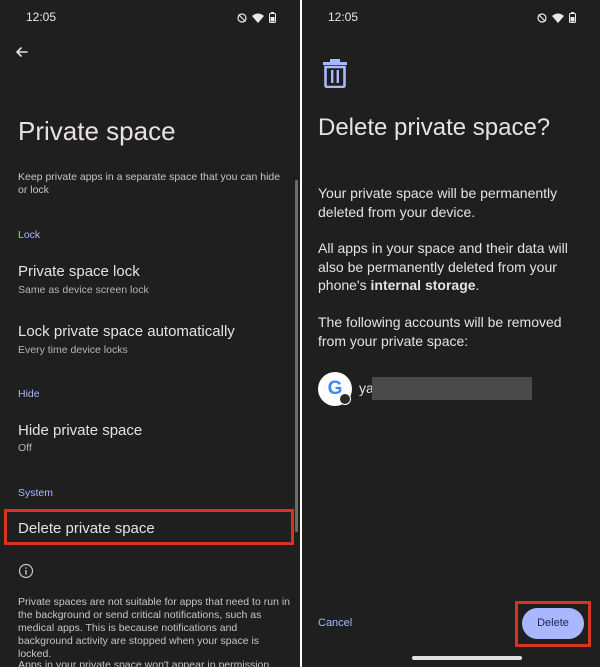 The width and height of the screenshot is (600, 667). Describe the element at coordinates (335, 389) in the screenshot. I see `google-icon: G` at that location.